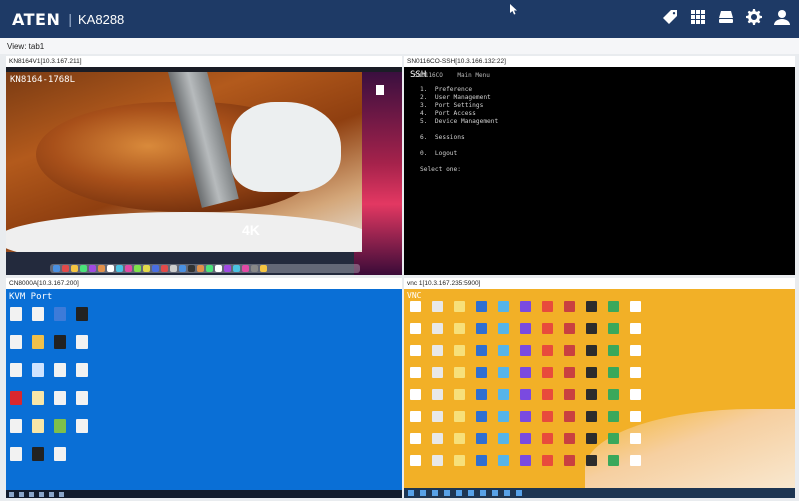  Describe the element at coordinates (698, 17) in the screenshot. I see `grid-icon` at that location.